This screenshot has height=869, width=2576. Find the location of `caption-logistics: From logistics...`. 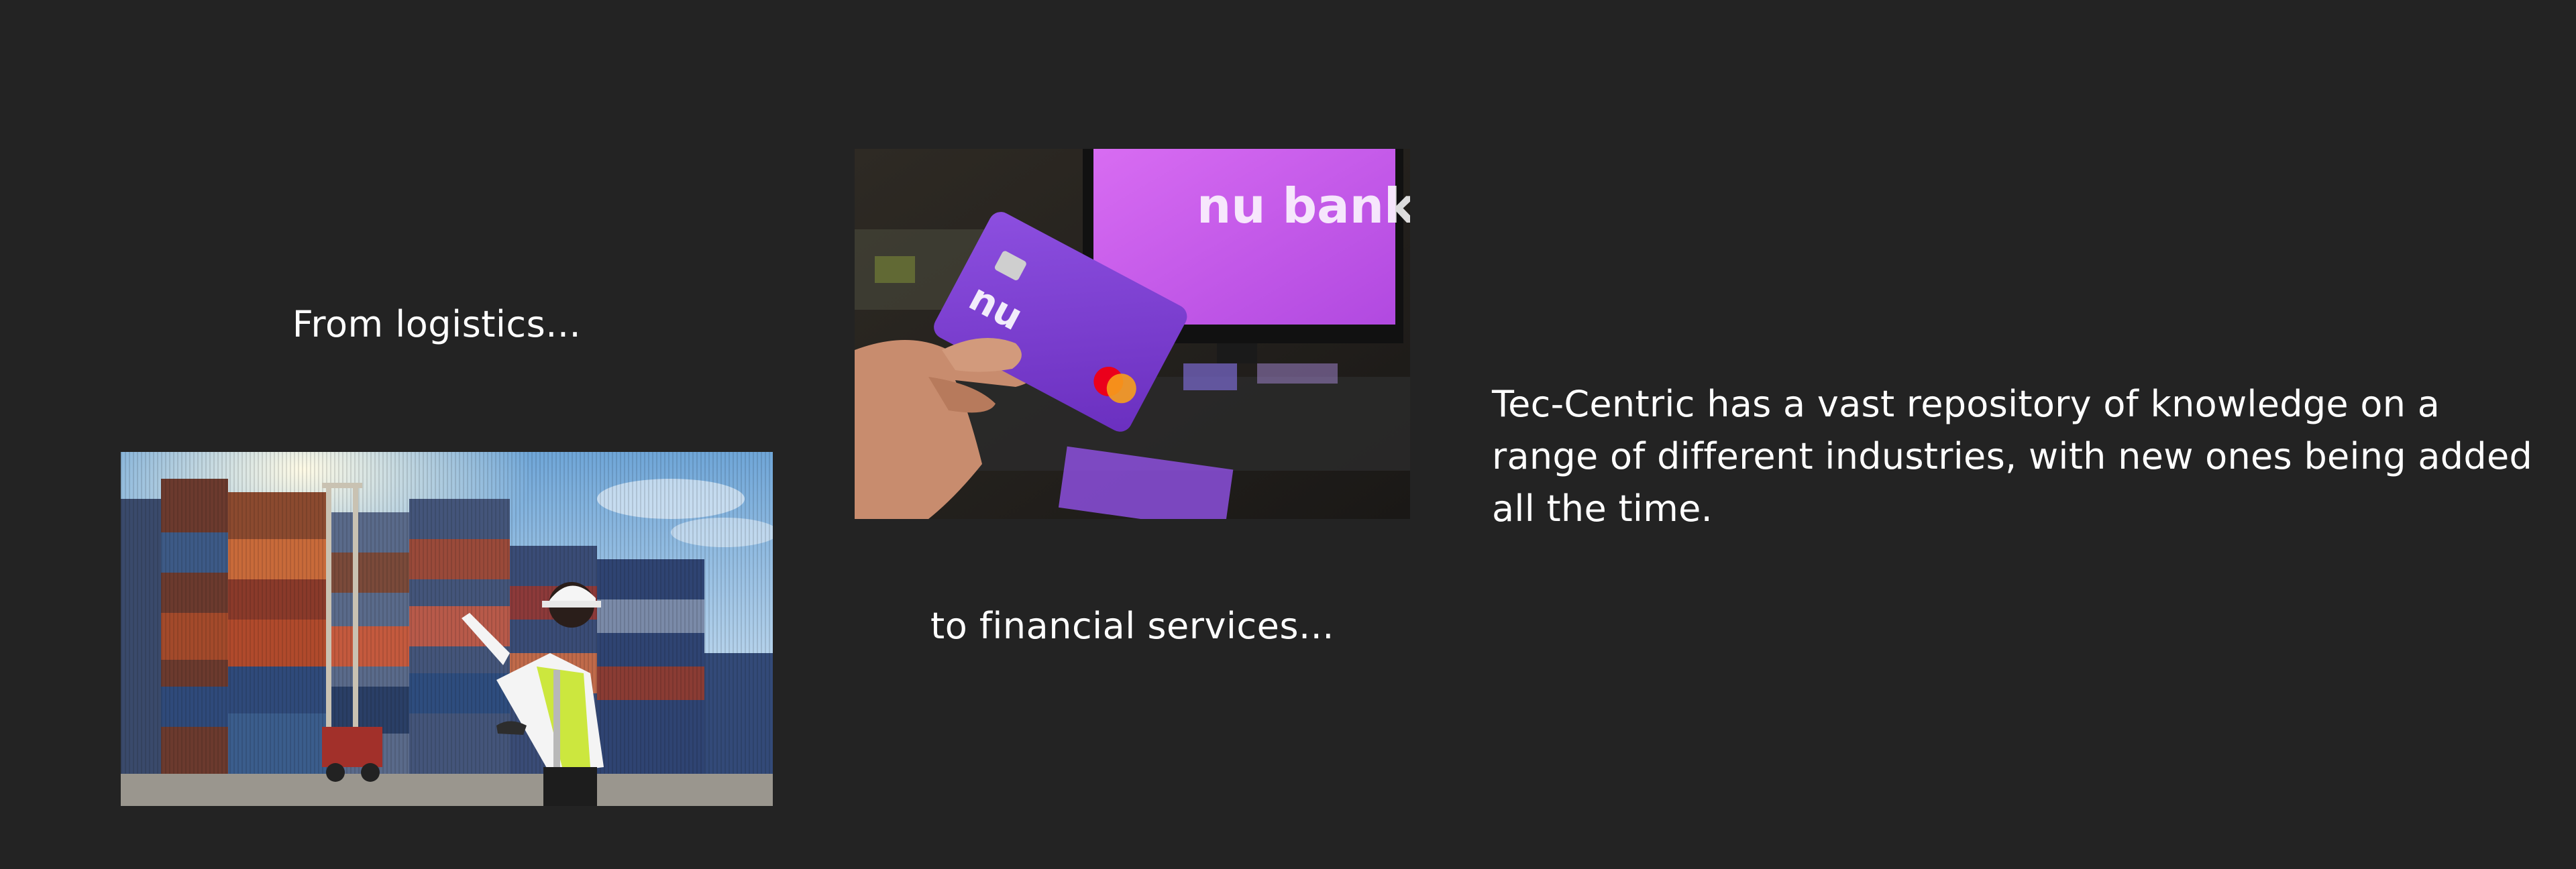

caption-logistics: From logistics... is located at coordinates (437, 324).